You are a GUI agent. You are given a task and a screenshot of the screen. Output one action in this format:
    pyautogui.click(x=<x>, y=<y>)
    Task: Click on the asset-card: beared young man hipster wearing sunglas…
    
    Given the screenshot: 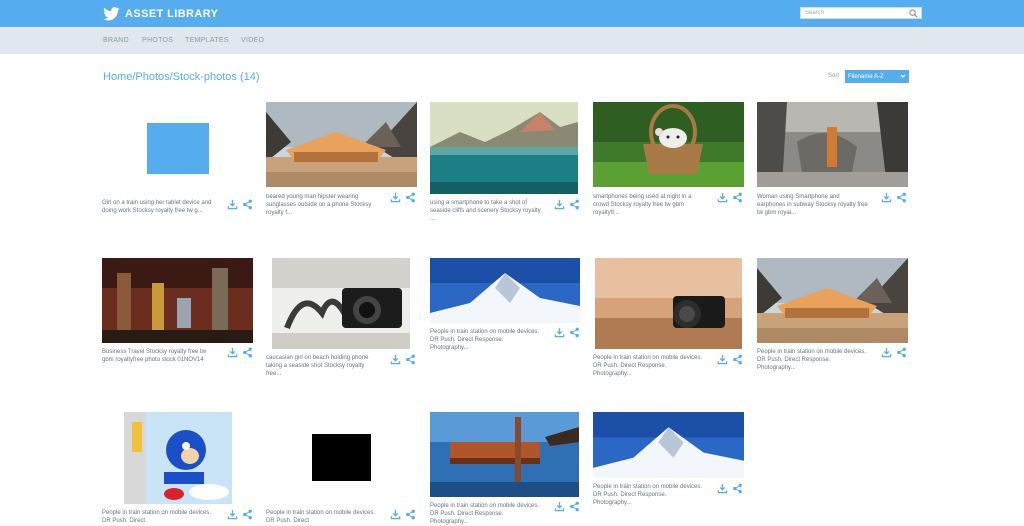 What is the action you would take?
    pyautogui.click(x=342, y=164)
    